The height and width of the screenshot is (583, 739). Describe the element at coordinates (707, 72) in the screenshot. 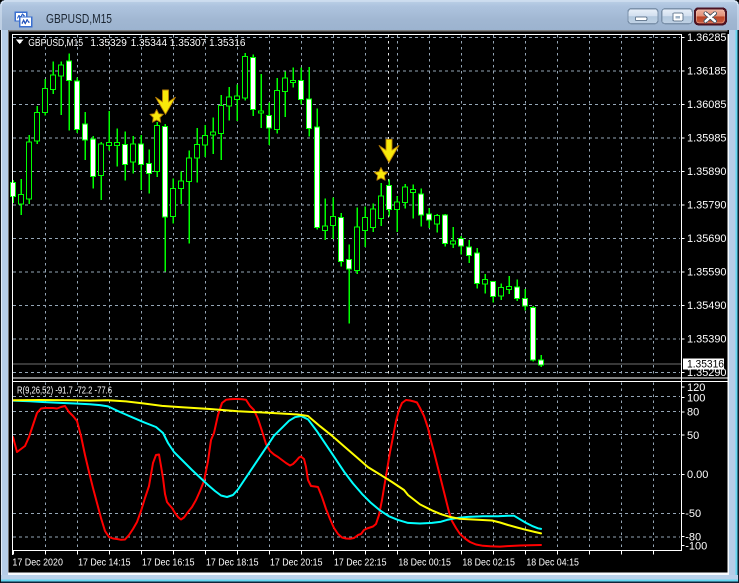

I see `svg-text: 1.36185` at that location.